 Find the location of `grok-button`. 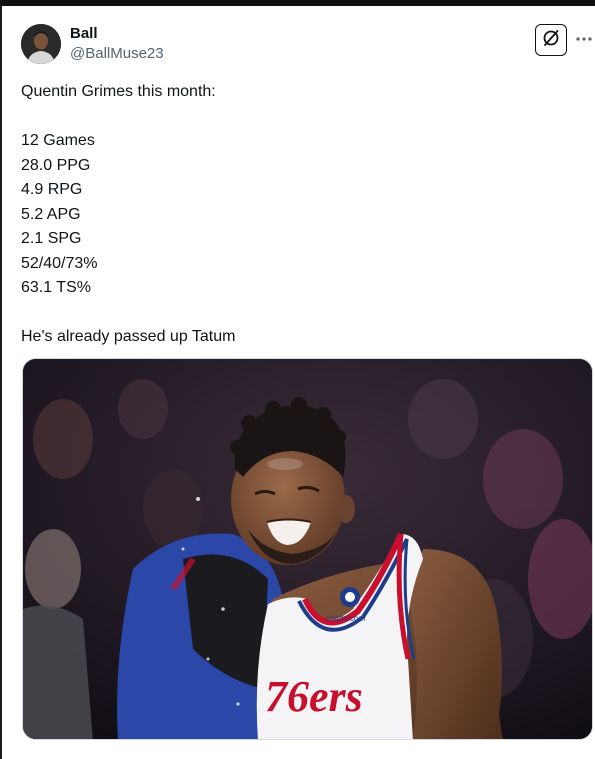

grok-button is located at coordinates (551, 40).